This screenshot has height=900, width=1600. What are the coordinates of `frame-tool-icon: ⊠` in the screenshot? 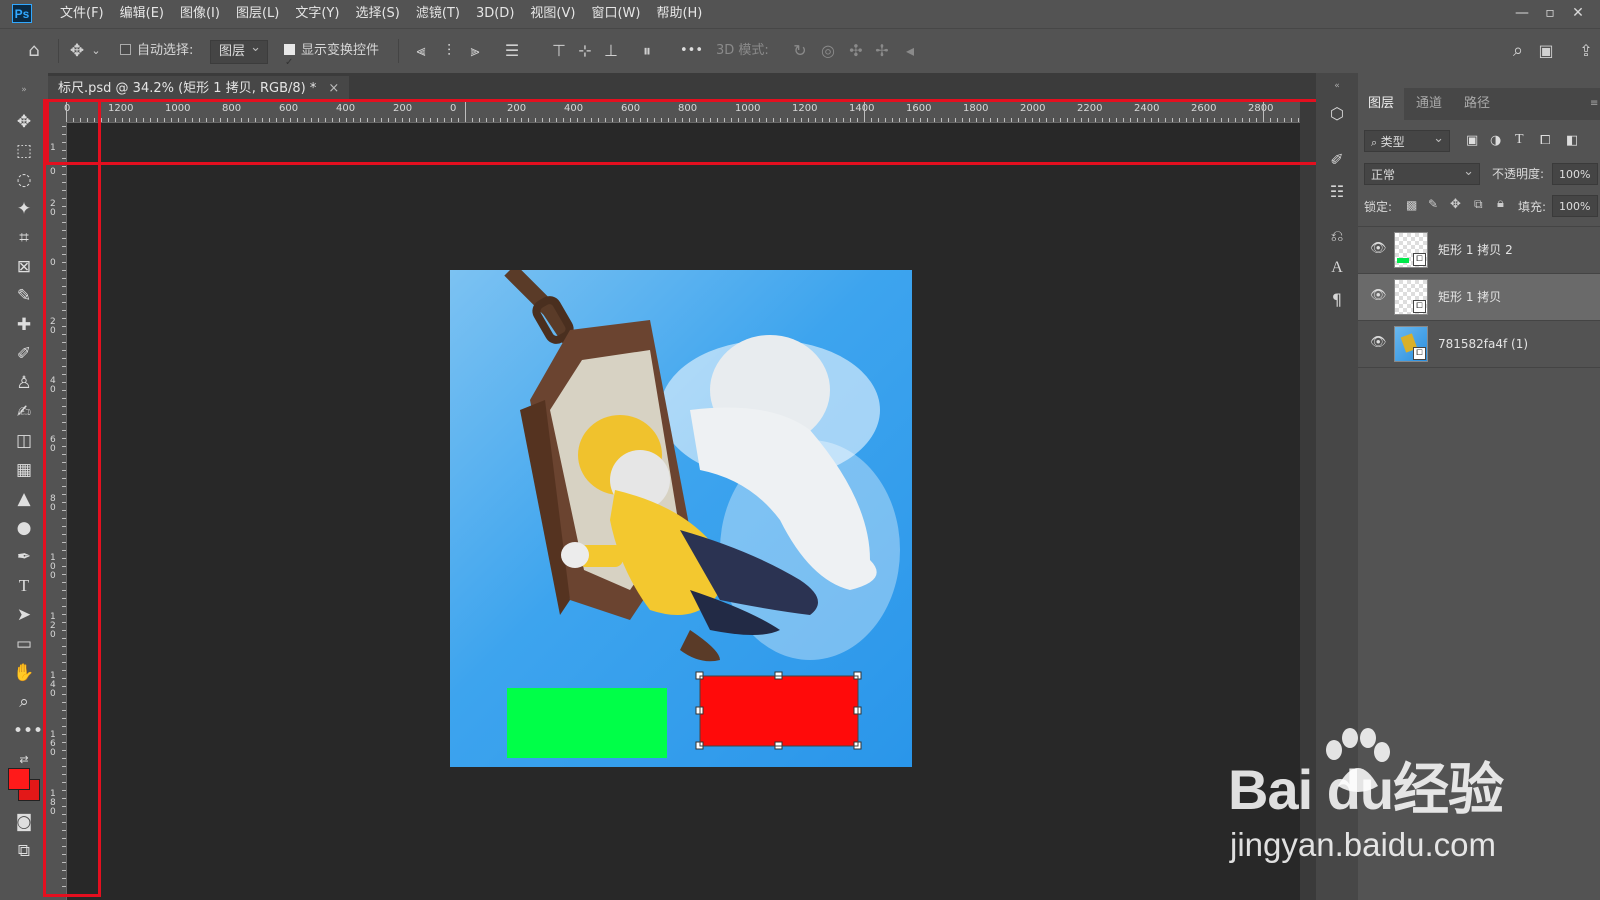 It's located at (24, 267).